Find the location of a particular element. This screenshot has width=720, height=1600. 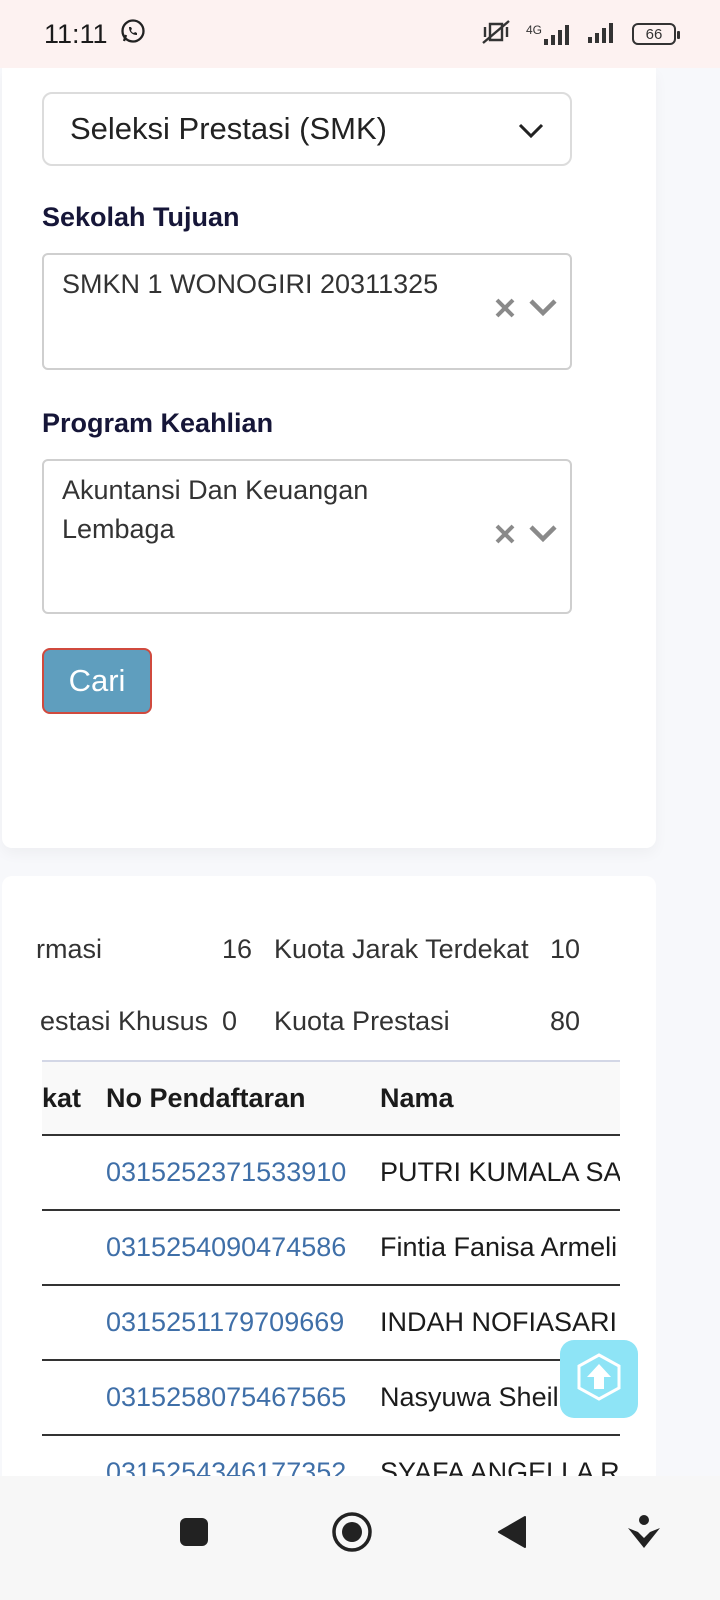

program-keahlian-select: Akuntansi Dan Keuangan Lembaga is located at coordinates (307, 536).